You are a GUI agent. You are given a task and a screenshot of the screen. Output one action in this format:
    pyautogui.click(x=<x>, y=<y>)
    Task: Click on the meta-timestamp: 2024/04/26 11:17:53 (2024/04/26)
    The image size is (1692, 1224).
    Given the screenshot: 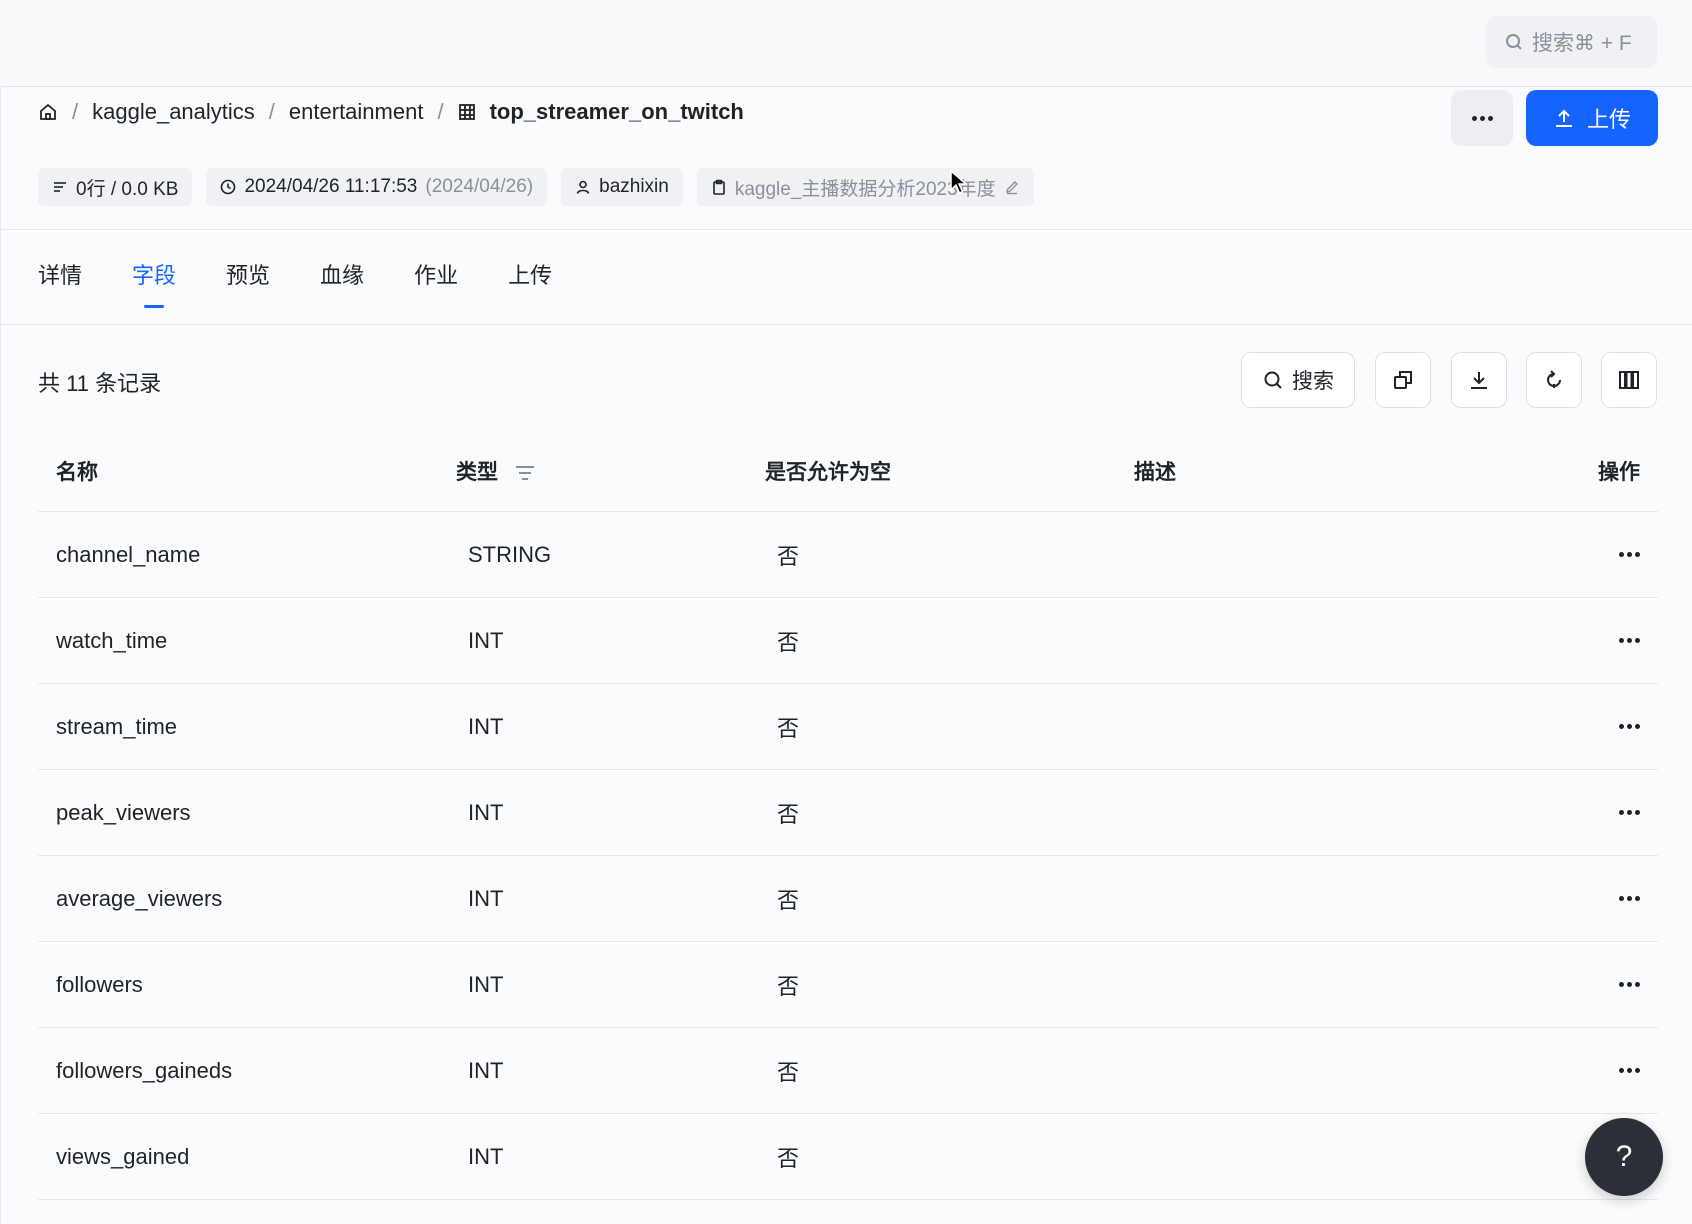 What is the action you would take?
    pyautogui.click(x=377, y=187)
    